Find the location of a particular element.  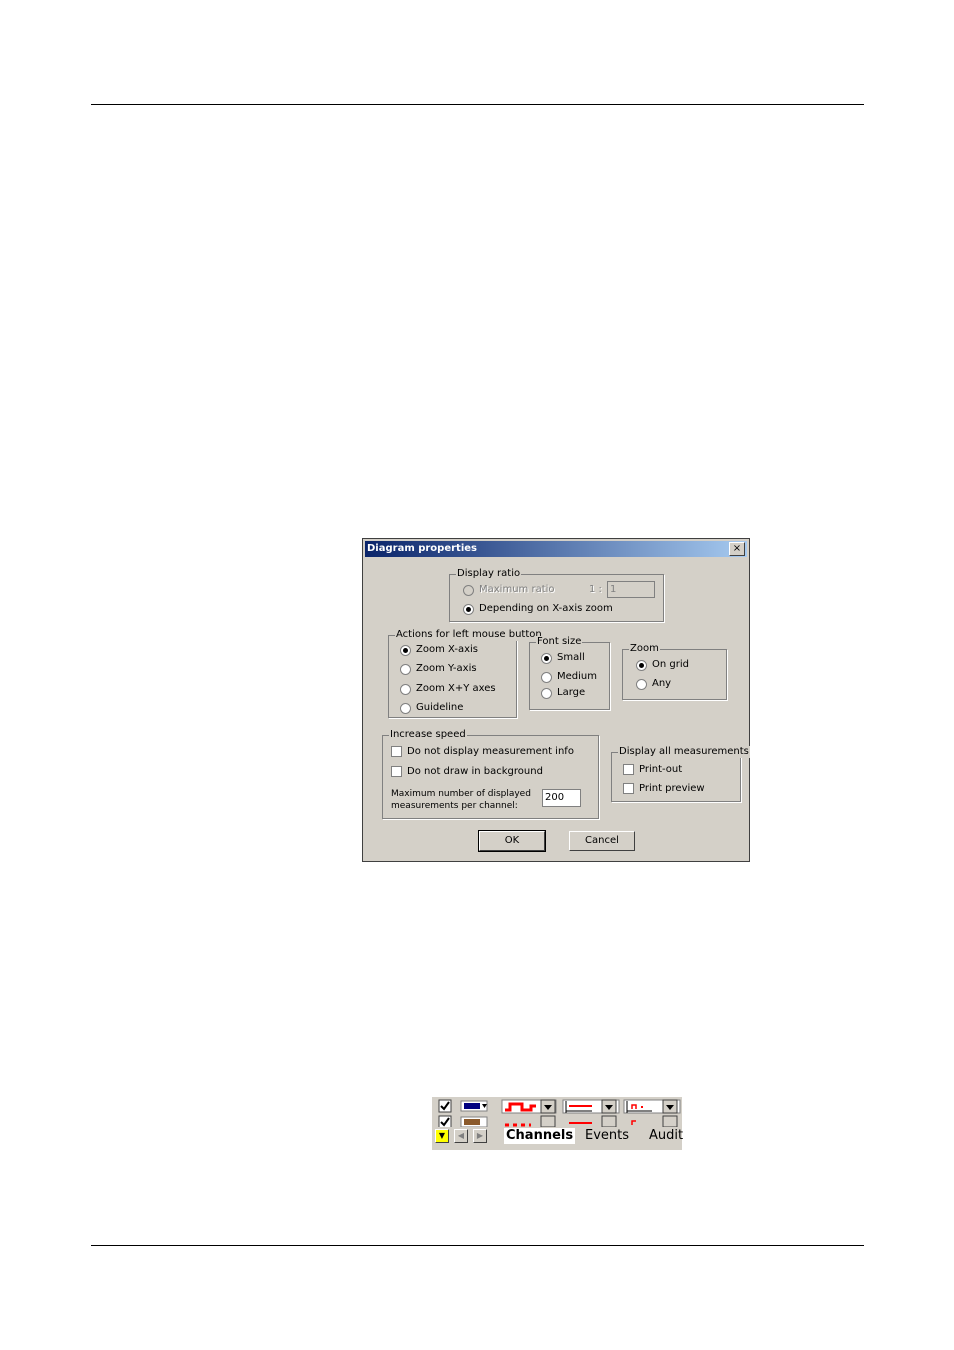

zoom-group: Zoom On grid Any is located at coordinates (674, 671).